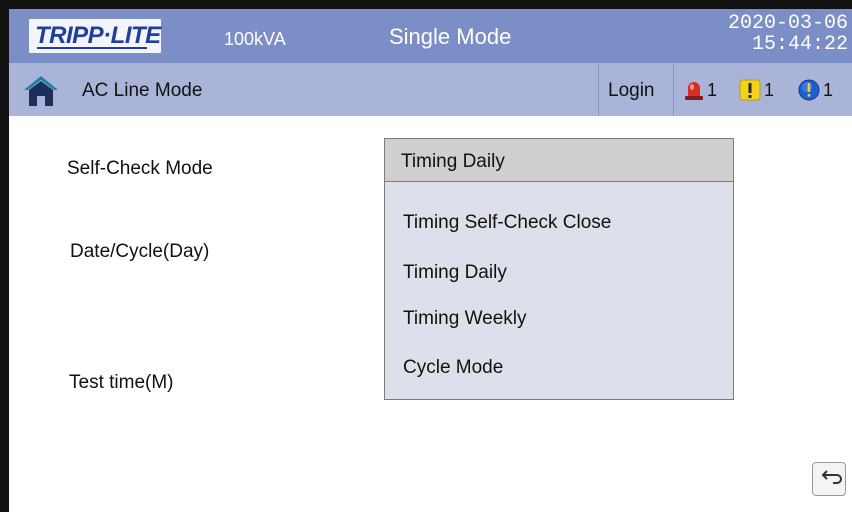 The height and width of the screenshot is (512, 852). Describe the element at coordinates (98, 35) in the screenshot. I see `logo-text: TRIPP·LITE` at that location.